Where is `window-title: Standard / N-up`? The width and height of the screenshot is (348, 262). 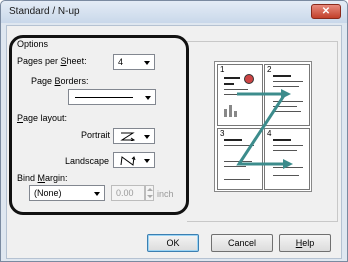 window-title: Standard / N-up is located at coordinates (44, 11).